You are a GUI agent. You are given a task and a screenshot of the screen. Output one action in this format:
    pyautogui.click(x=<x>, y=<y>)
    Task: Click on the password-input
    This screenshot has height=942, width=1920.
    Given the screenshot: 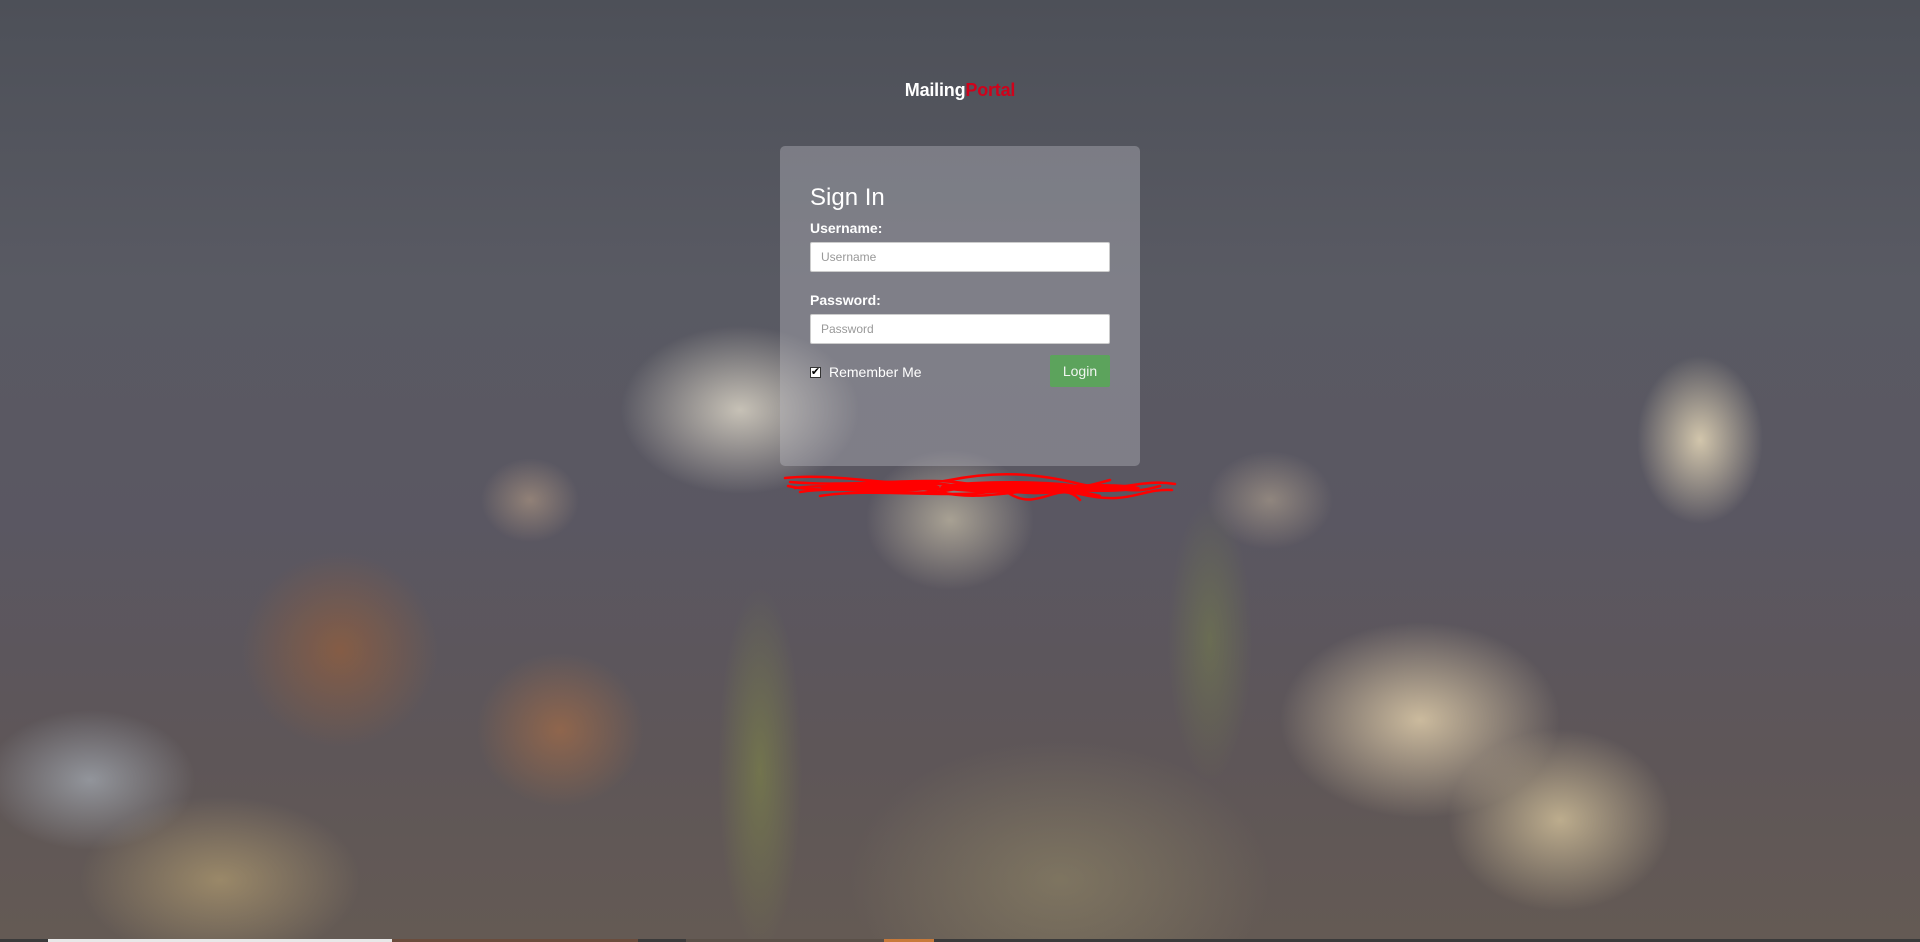 What is the action you would take?
    pyautogui.click(x=960, y=329)
    